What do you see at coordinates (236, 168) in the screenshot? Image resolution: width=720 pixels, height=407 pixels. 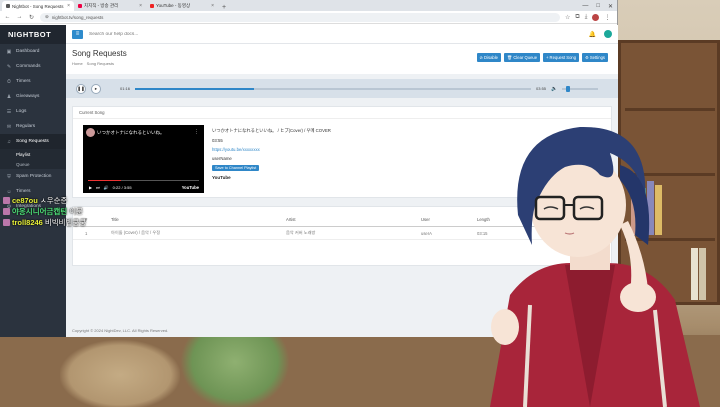 I see `save-playlist-button: Save to Channel Playlist` at bounding box center [236, 168].